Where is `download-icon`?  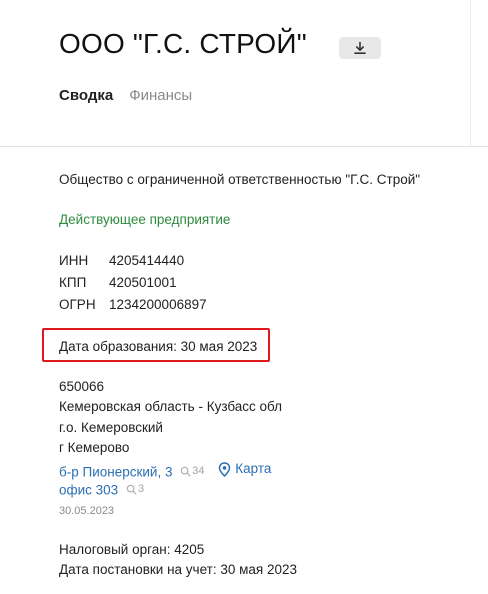 download-icon is located at coordinates (360, 47).